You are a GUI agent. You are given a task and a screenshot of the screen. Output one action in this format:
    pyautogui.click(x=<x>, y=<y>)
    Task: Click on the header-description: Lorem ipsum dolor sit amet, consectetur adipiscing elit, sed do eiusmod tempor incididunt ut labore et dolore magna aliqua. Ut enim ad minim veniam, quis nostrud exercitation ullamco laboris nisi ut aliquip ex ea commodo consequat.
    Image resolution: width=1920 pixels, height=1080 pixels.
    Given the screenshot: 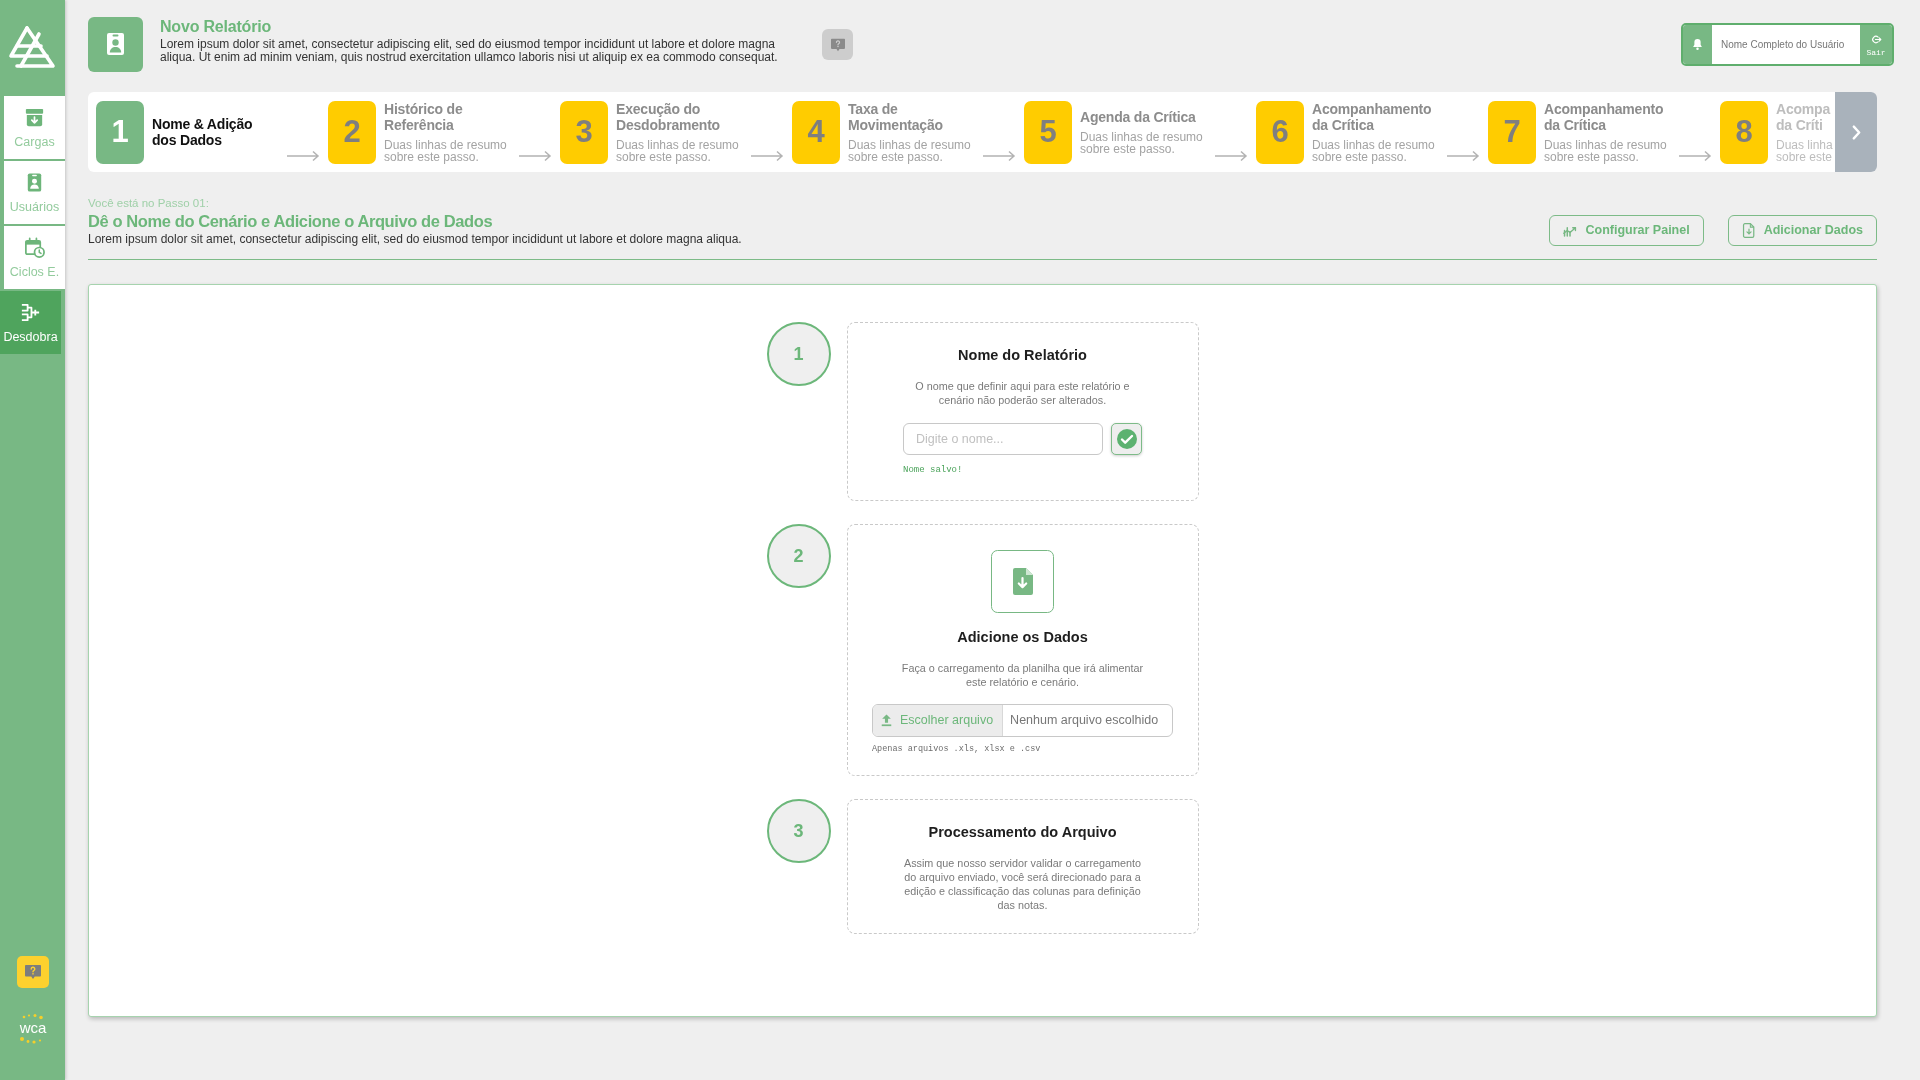 What is the action you would take?
    pyautogui.click(x=469, y=50)
    